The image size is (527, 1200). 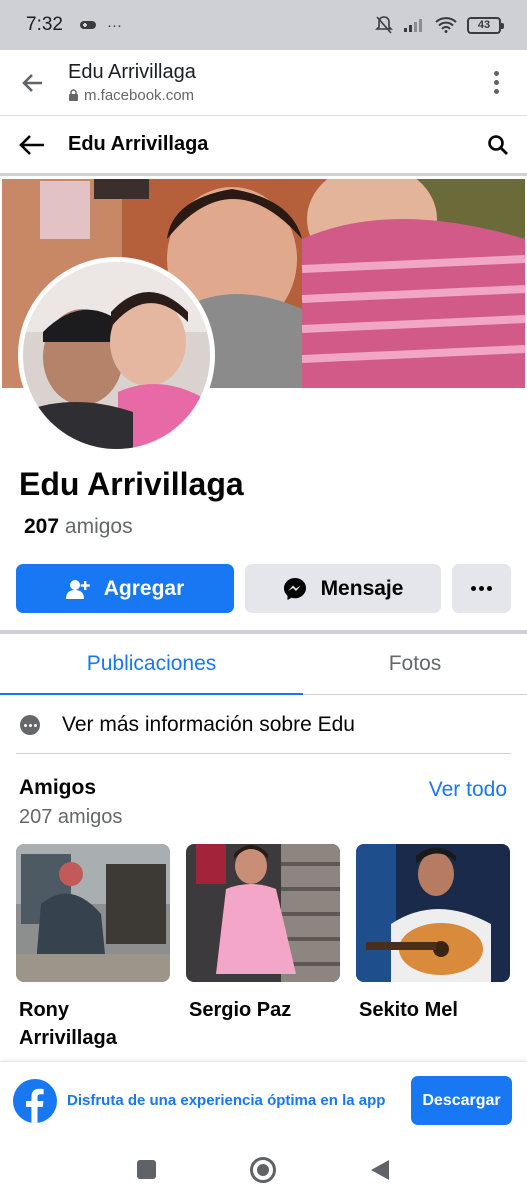 What do you see at coordinates (384, 25) in the screenshot?
I see `muted-bell-icon` at bounding box center [384, 25].